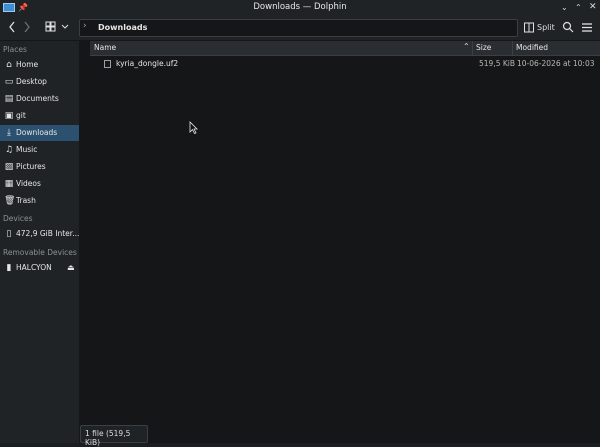 The height and width of the screenshot is (447, 600). What do you see at coordinates (483, 47) in the screenshot?
I see `column-size: Size` at bounding box center [483, 47].